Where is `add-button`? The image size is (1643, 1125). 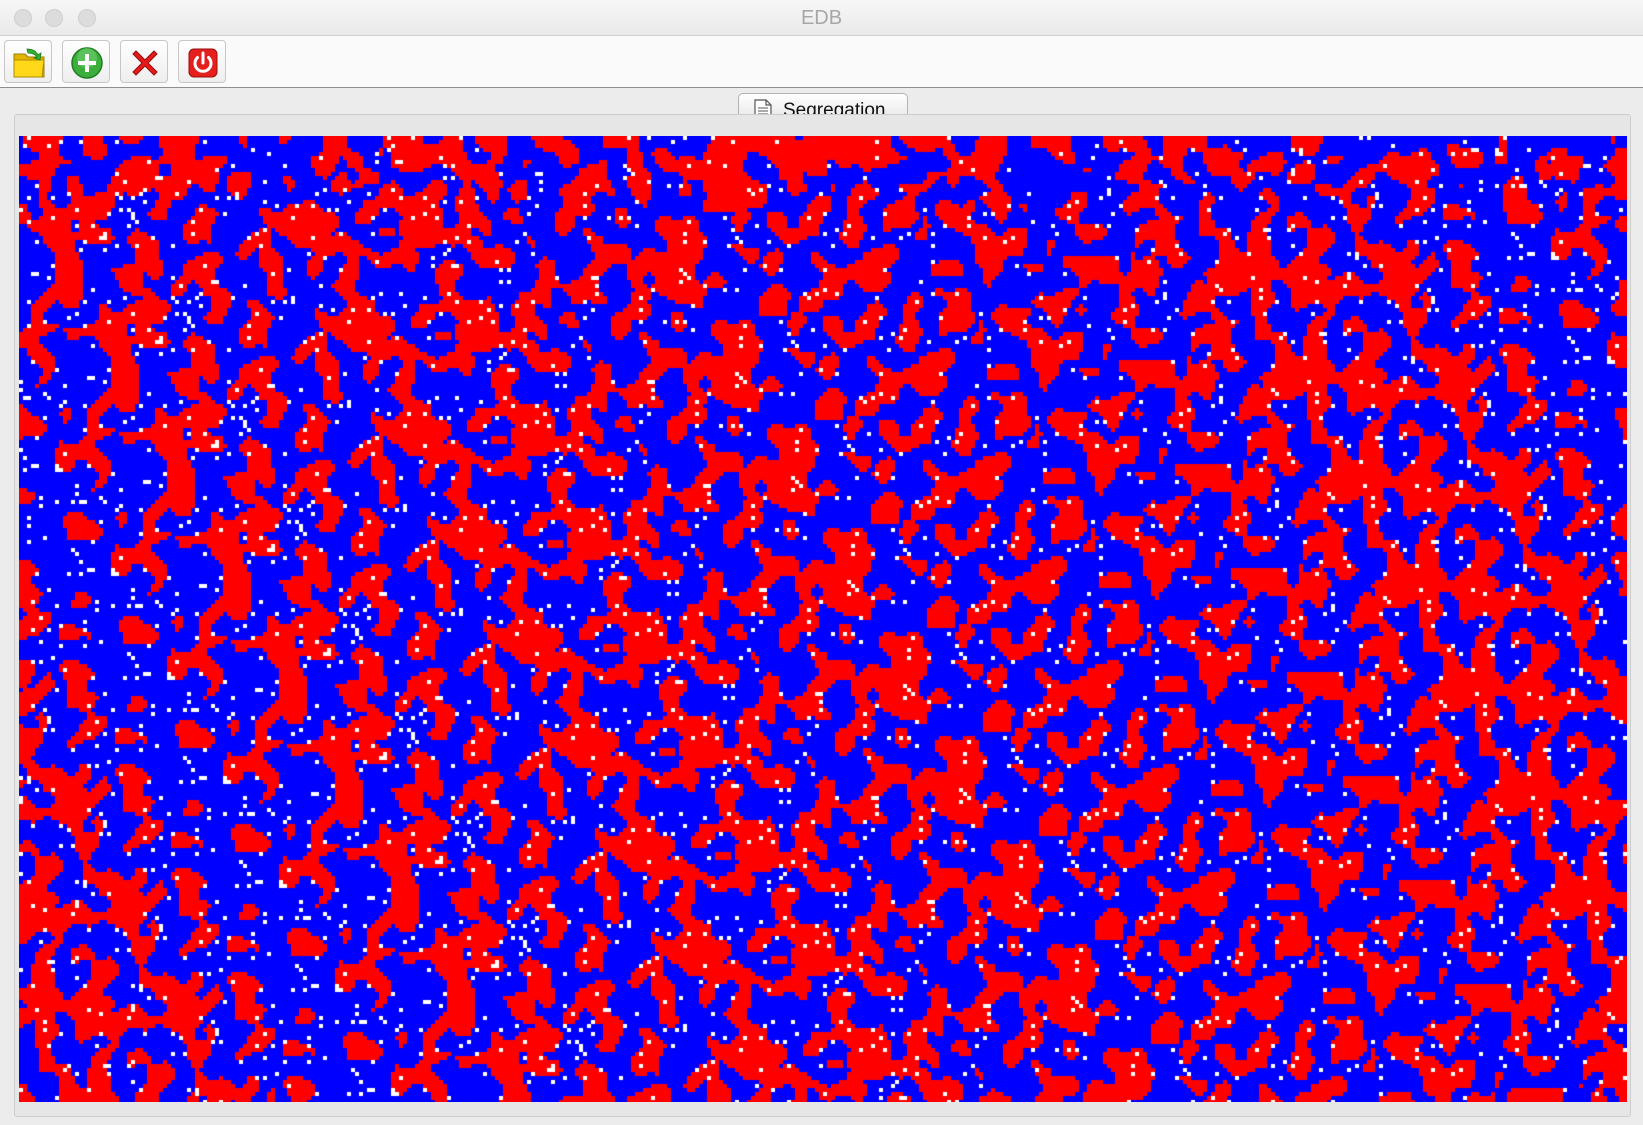 add-button is located at coordinates (86, 61).